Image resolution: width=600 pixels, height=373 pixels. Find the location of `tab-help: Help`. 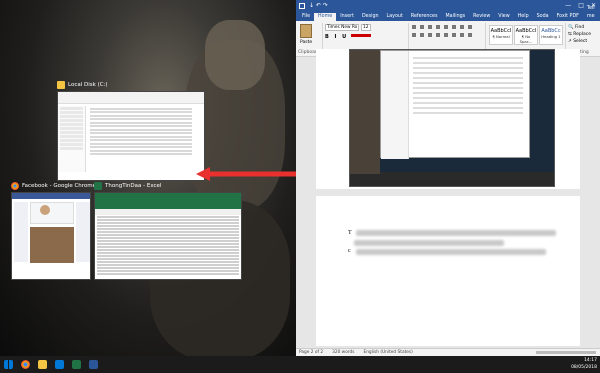

tab-help: Help is located at coordinates (523, 17).